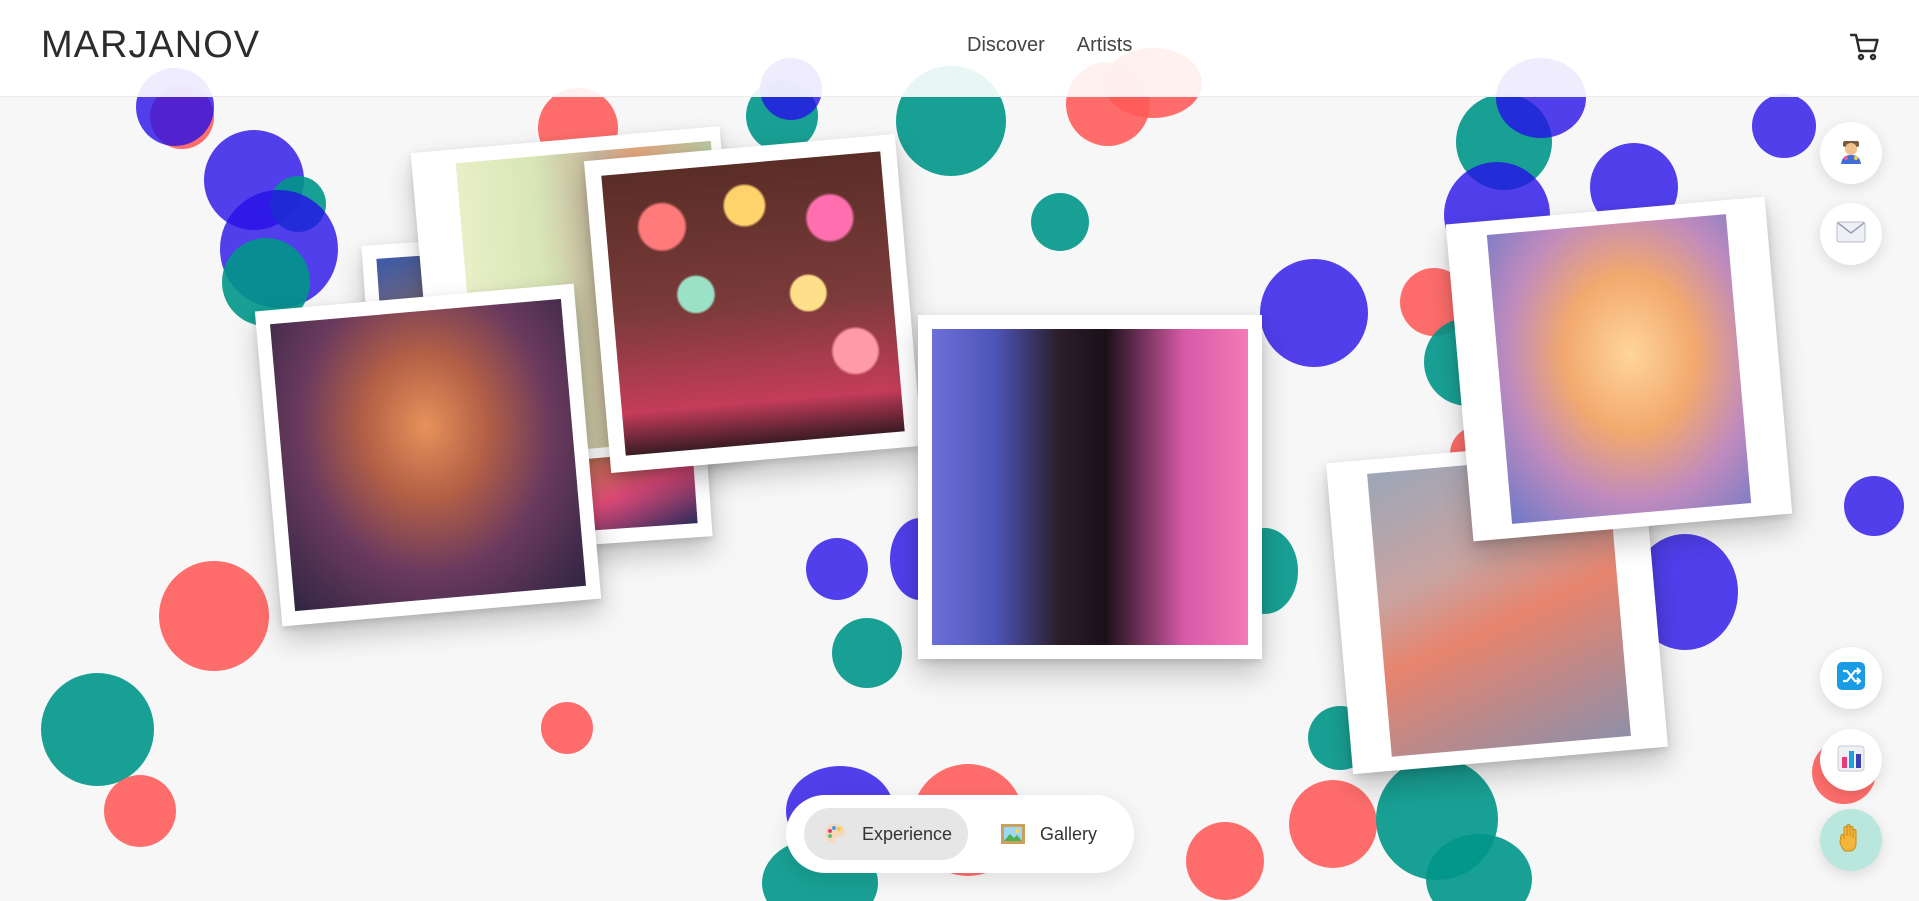 The height and width of the screenshot is (901, 1919). I want to click on nav-artists: Artists, so click(1105, 45).